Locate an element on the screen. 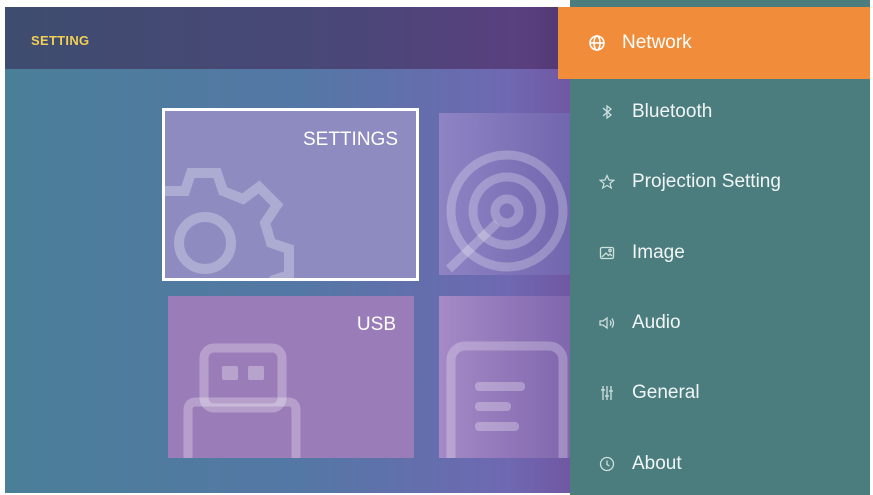  cast-tile is located at coordinates (509, 194).